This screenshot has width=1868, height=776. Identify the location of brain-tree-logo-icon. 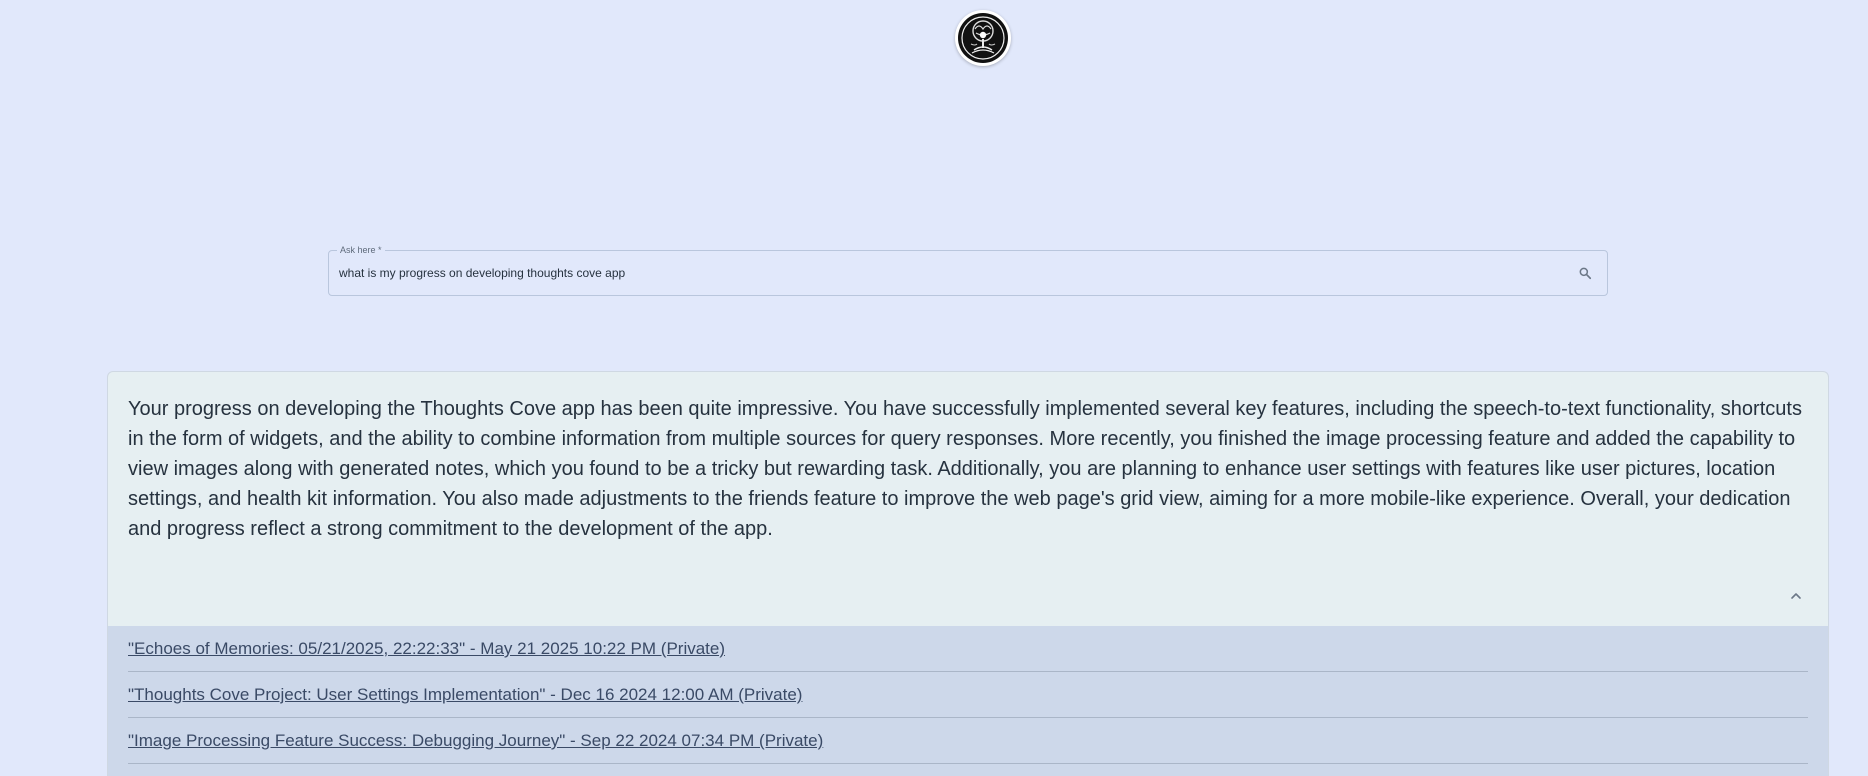
(983, 38).